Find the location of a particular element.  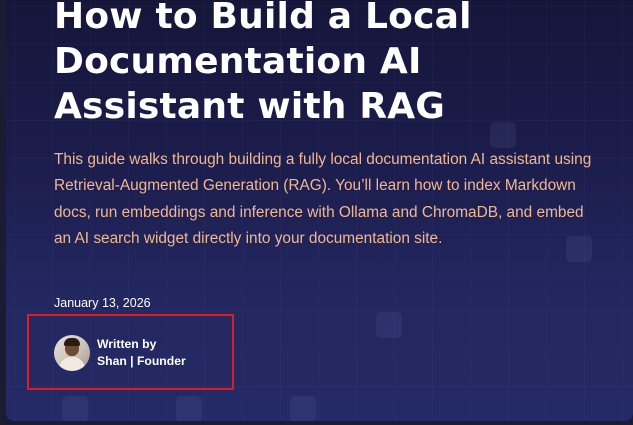

author-name: Shan | Founder is located at coordinates (141, 361).